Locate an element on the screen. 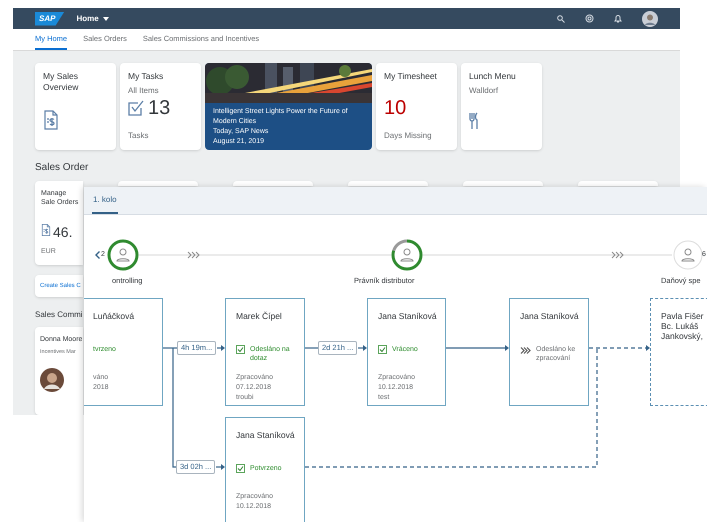 This screenshot has width=707, height=522. caret-icon is located at coordinates (105, 18).